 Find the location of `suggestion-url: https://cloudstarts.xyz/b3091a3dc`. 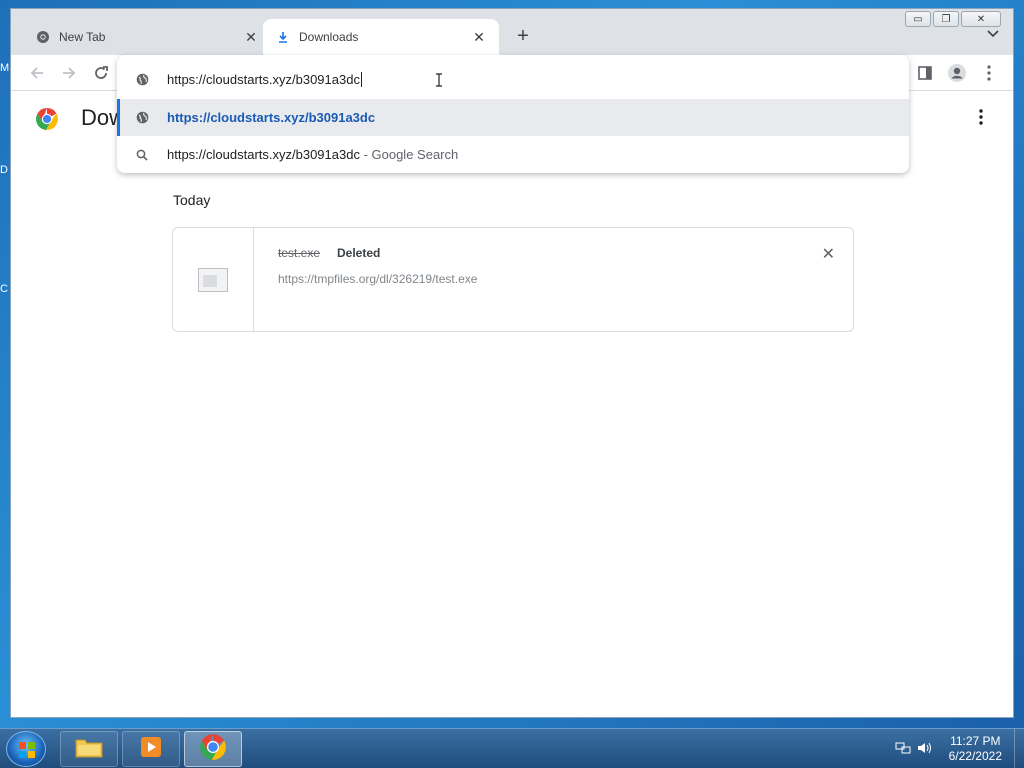

suggestion-url: https://cloudstarts.xyz/b3091a3dc is located at coordinates (513, 117).